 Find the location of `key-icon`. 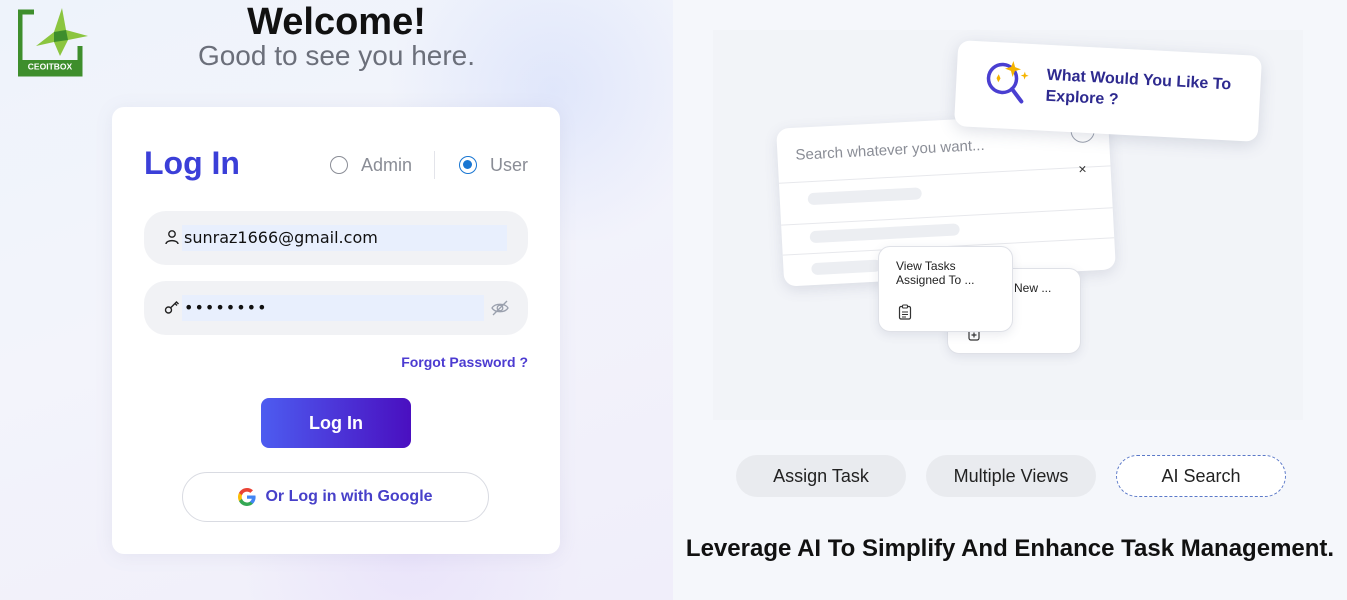

key-icon is located at coordinates (171, 307).